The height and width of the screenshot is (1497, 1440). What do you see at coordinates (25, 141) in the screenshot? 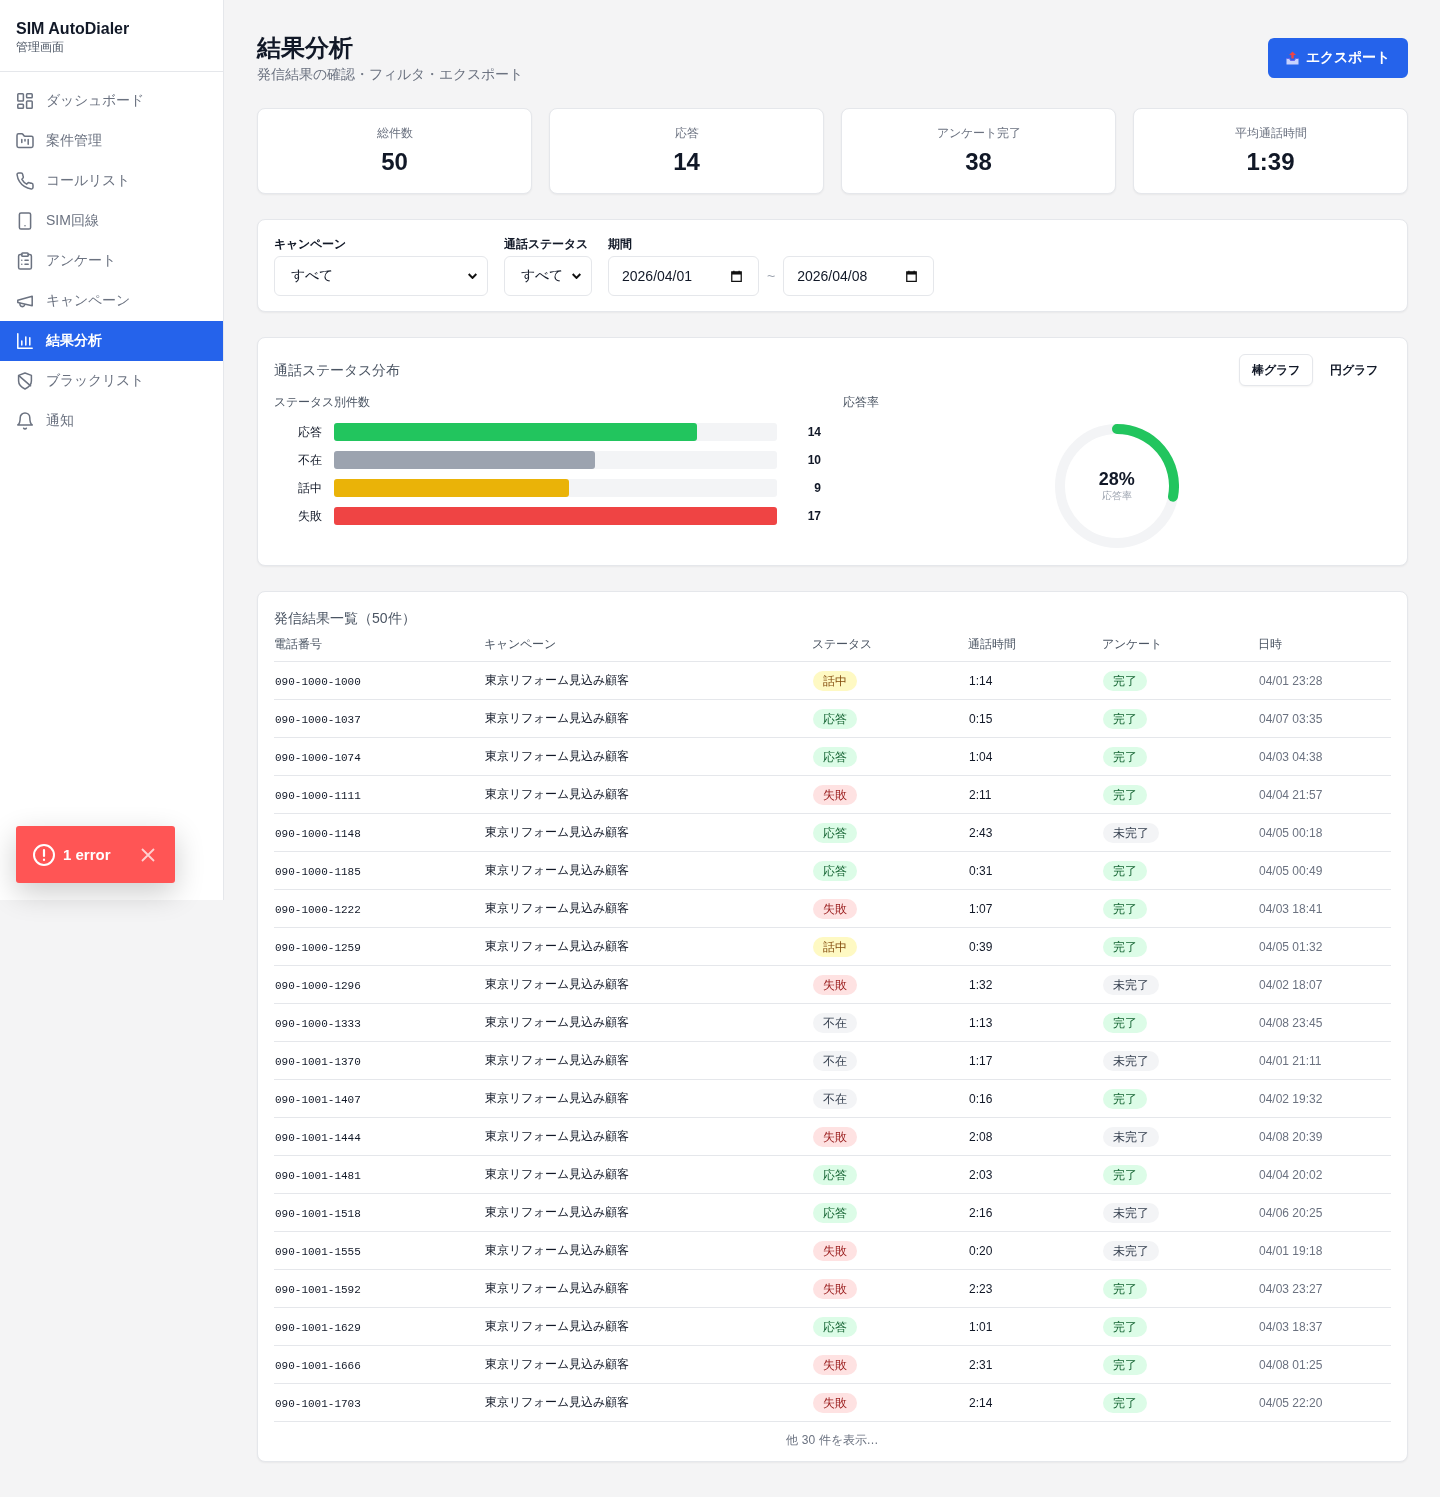
I see `folder-icon` at bounding box center [25, 141].